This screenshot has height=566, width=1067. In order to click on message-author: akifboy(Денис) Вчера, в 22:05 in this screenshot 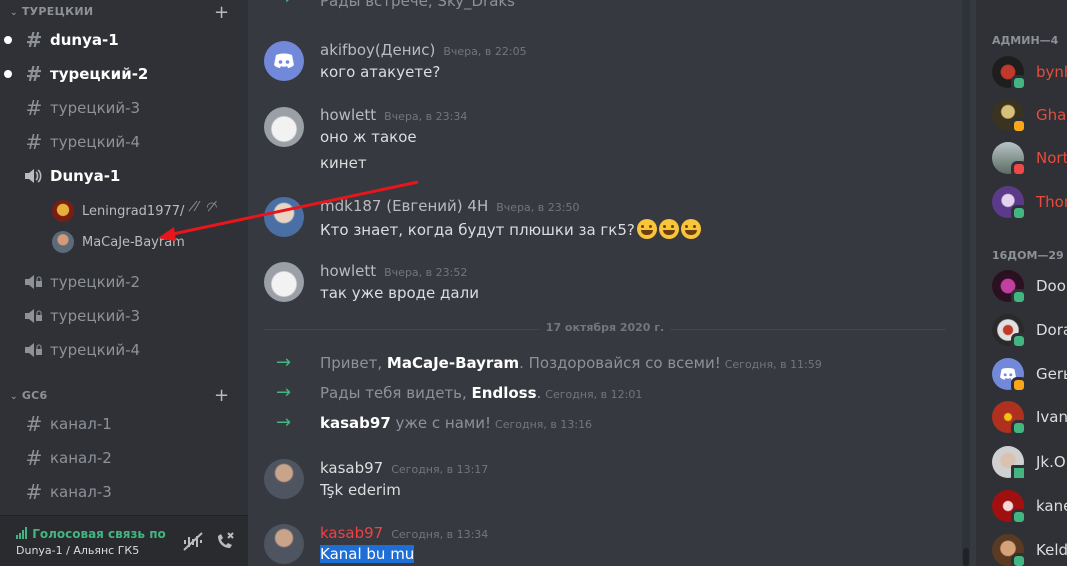, I will do `click(423, 50)`.